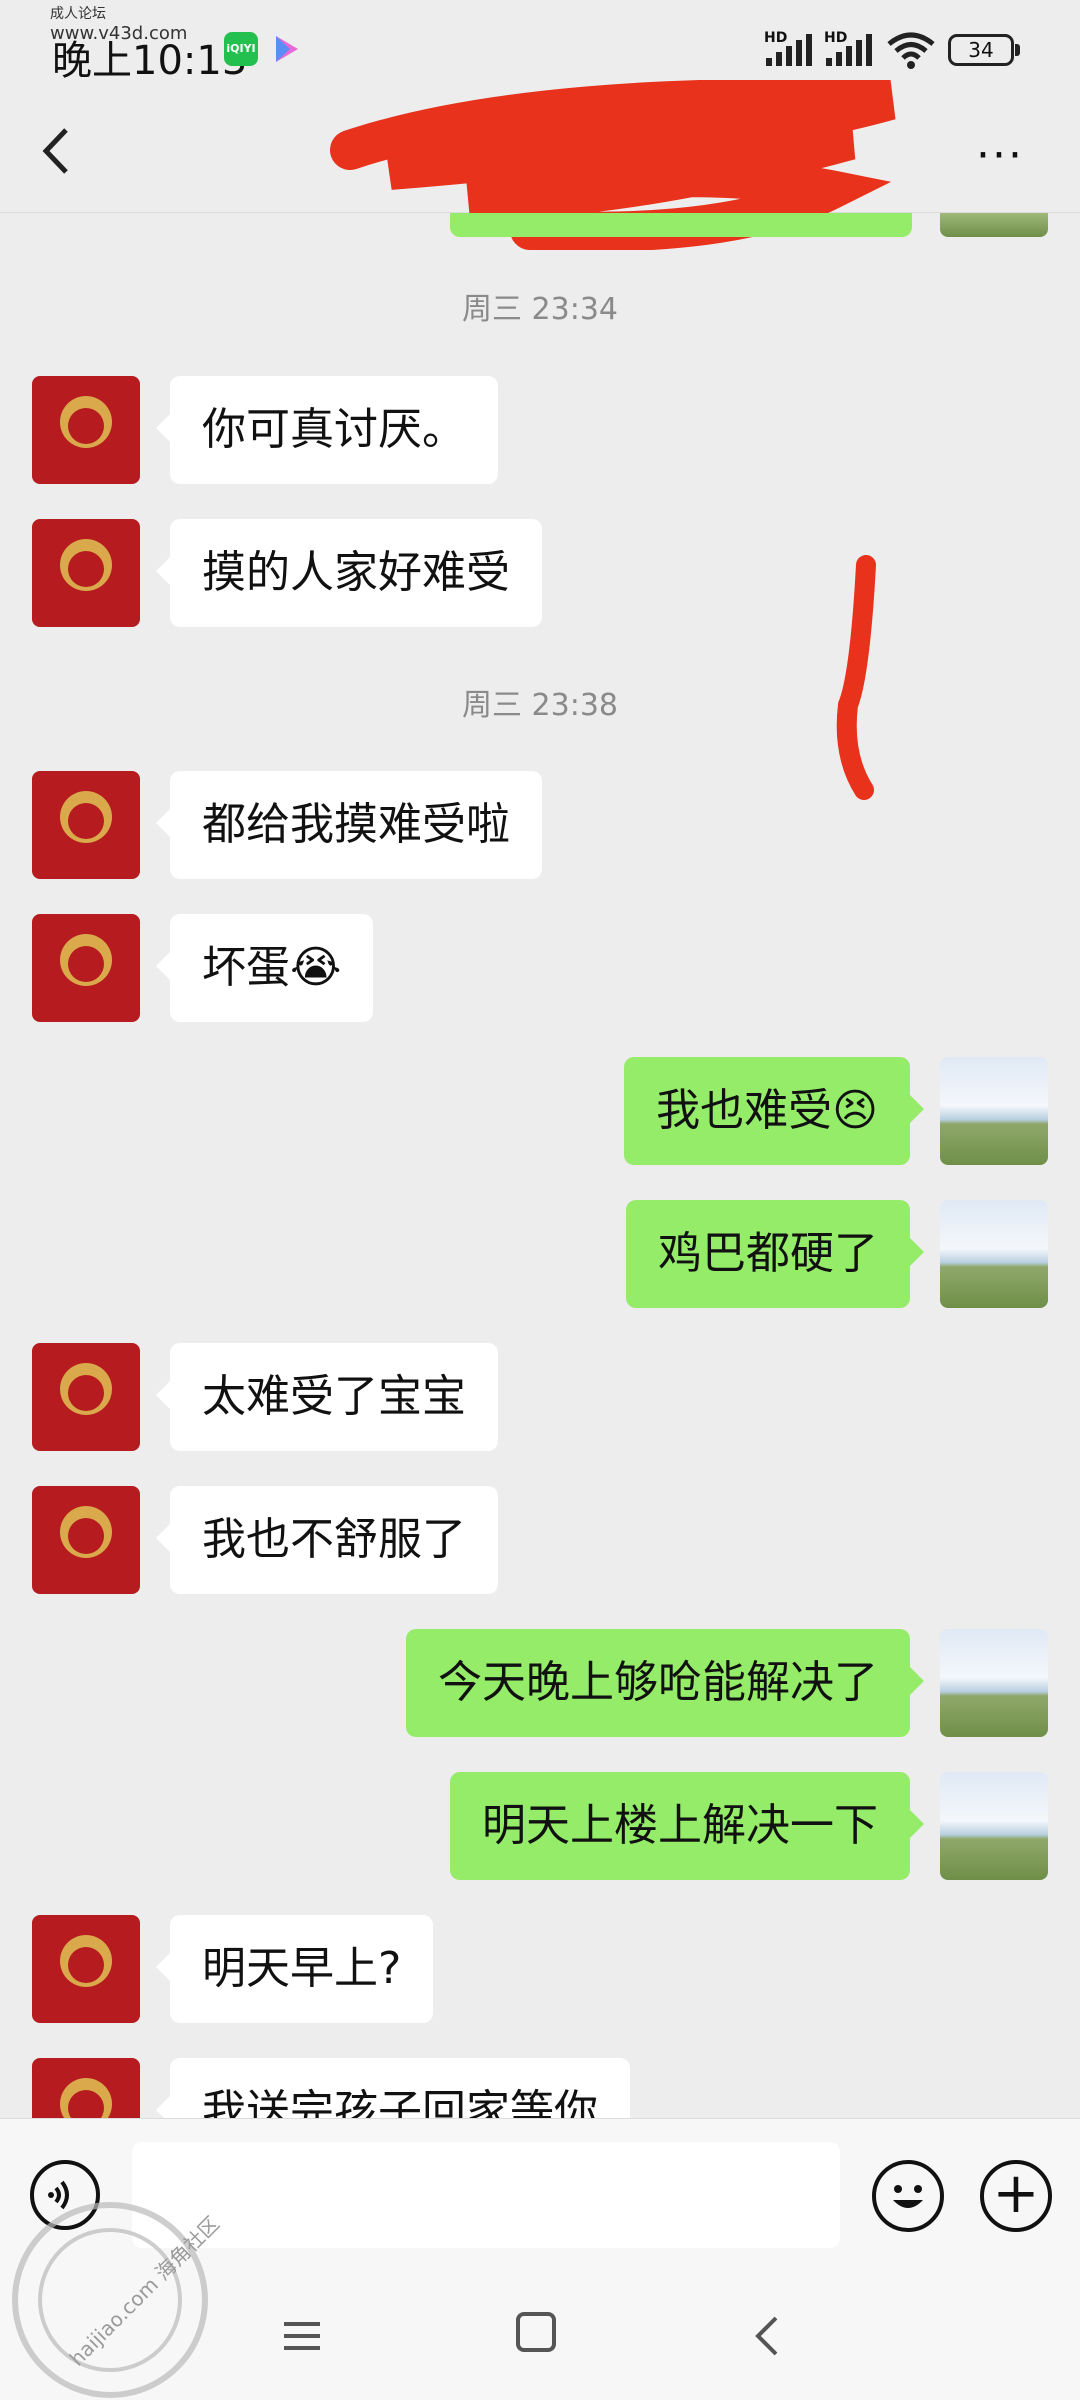 The height and width of the screenshot is (2400, 1080). I want to click on hd-label-2: HD, so click(836, 38).